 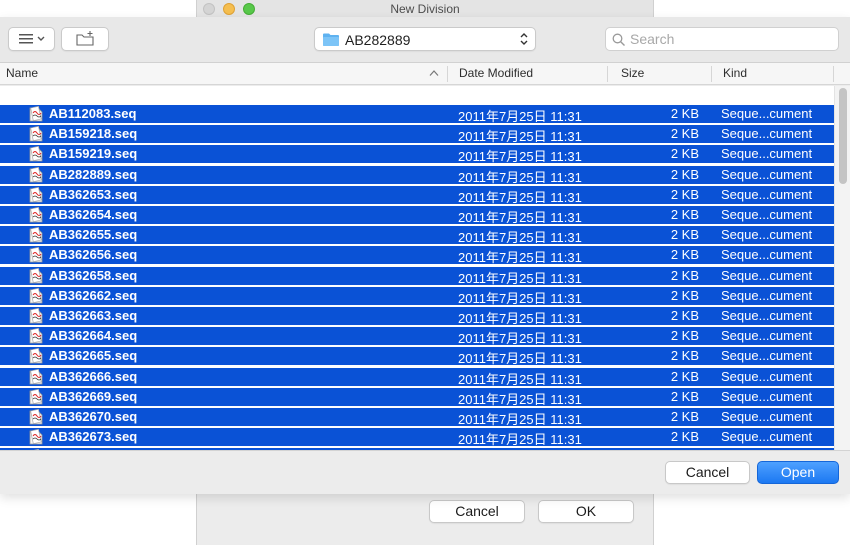 What do you see at coordinates (93, 214) in the screenshot?
I see `file-name: AB362654.seq` at bounding box center [93, 214].